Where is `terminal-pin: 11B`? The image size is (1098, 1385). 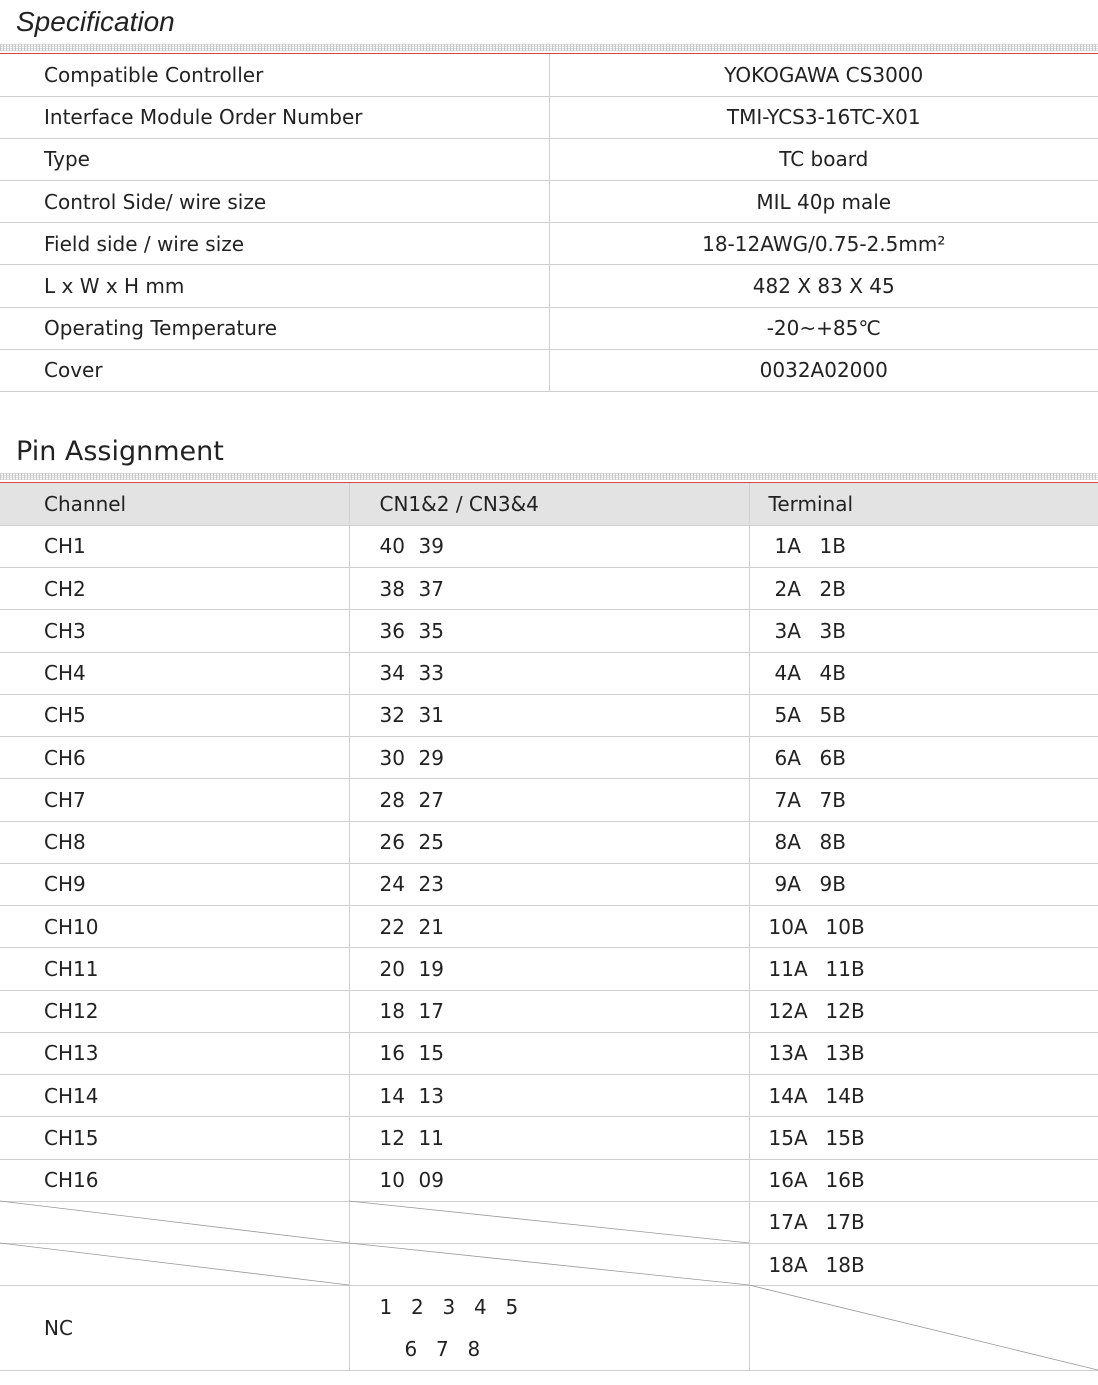 terminal-pin: 11B is located at coordinates (845, 968).